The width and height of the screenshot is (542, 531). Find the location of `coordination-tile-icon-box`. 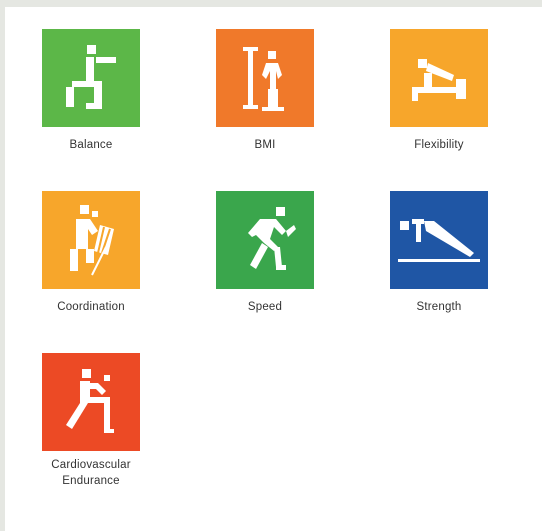

coordination-tile-icon-box is located at coordinates (91, 240).